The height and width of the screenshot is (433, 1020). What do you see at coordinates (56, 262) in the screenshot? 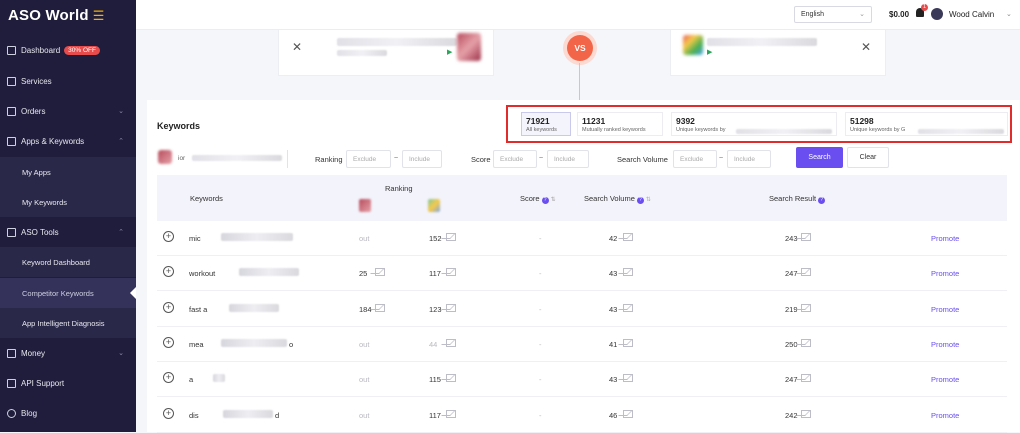
I see `sidebar-item-label: Keyword Dashboard` at bounding box center [56, 262].